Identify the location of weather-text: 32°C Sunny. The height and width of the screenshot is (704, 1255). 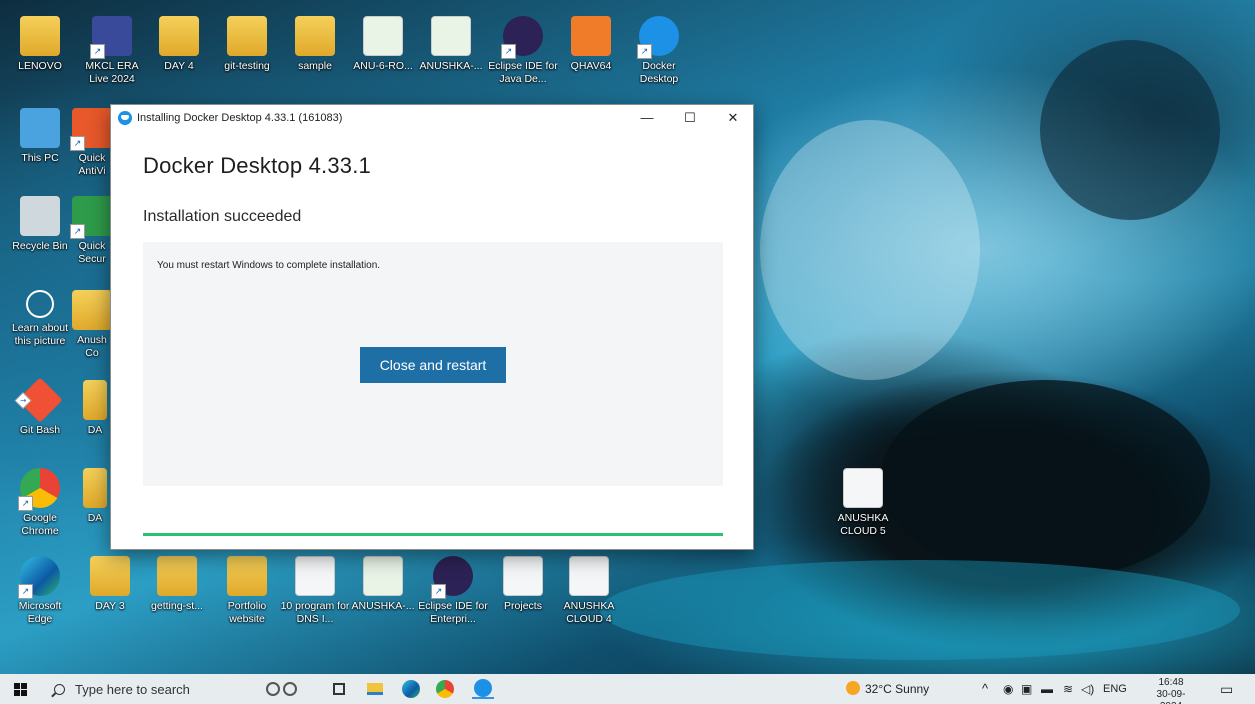
(897, 689).